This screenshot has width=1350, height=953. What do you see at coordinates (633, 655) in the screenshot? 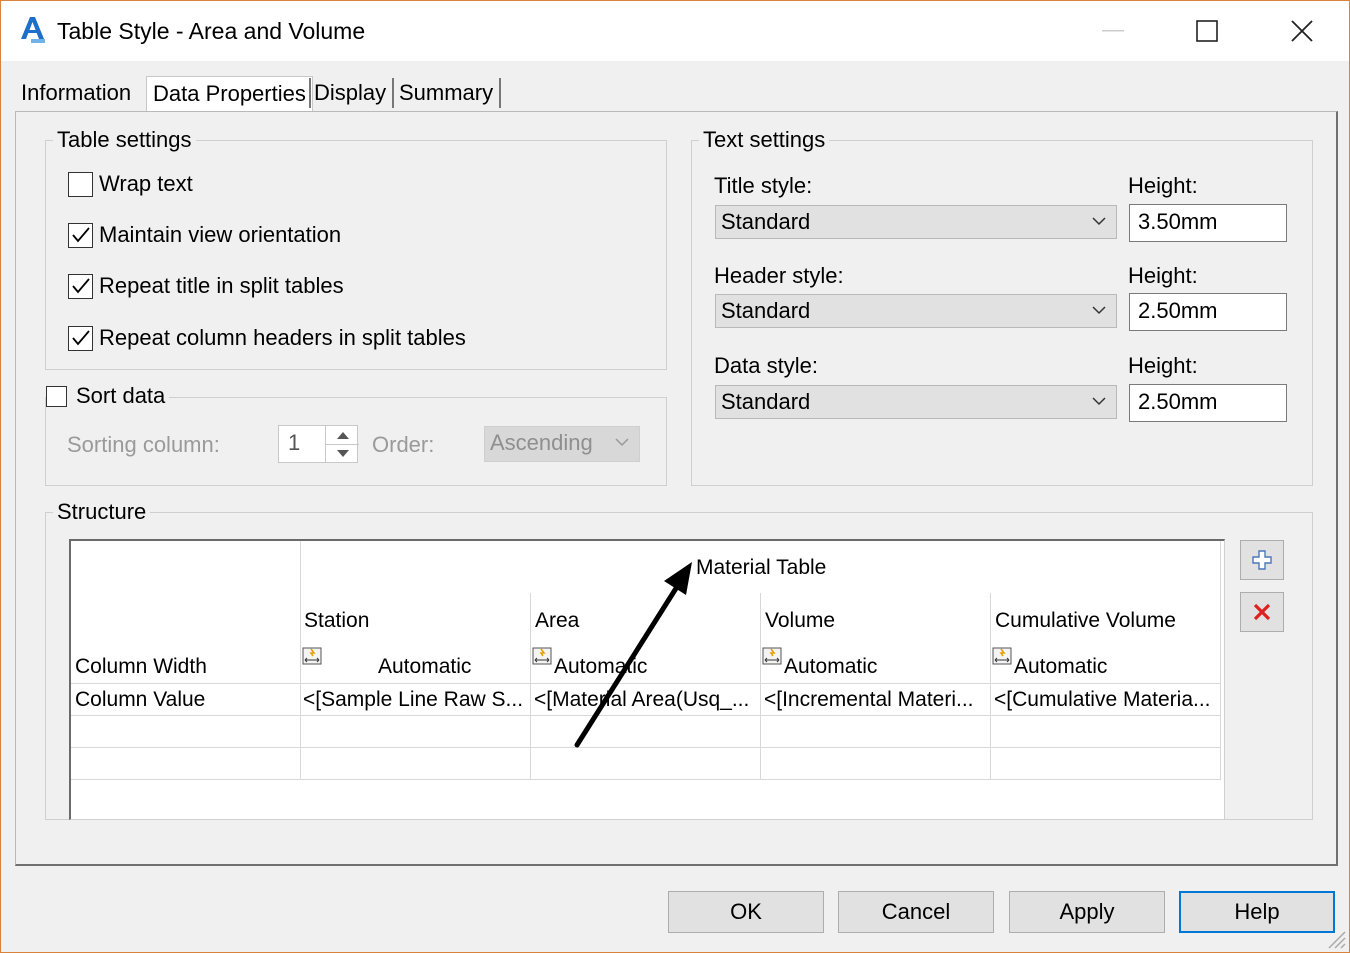
I see `annotation-arrow` at bounding box center [633, 655].